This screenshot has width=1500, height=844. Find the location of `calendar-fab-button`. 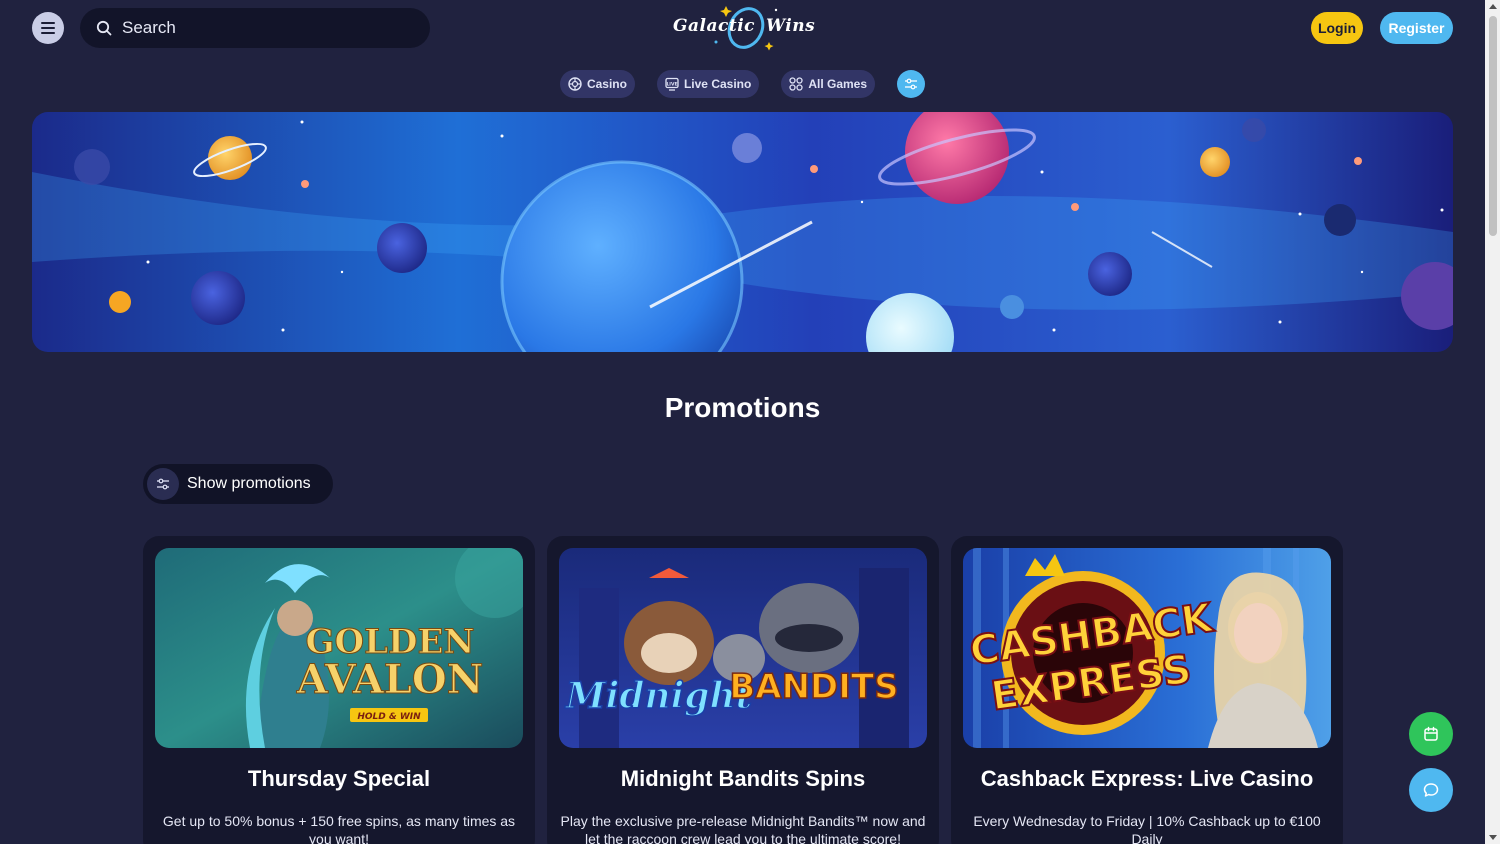

calendar-fab-button is located at coordinates (1431, 734).